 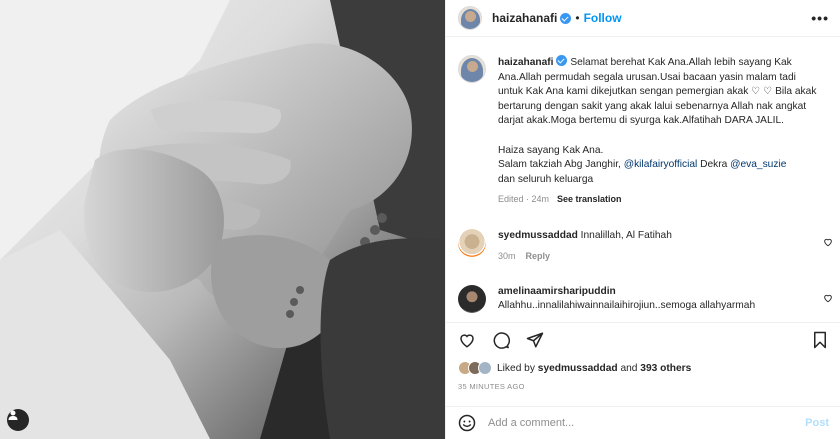 What do you see at coordinates (578, 368) in the screenshot?
I see `liker-username: syedmussaddad` at bounding box center [578, 368].